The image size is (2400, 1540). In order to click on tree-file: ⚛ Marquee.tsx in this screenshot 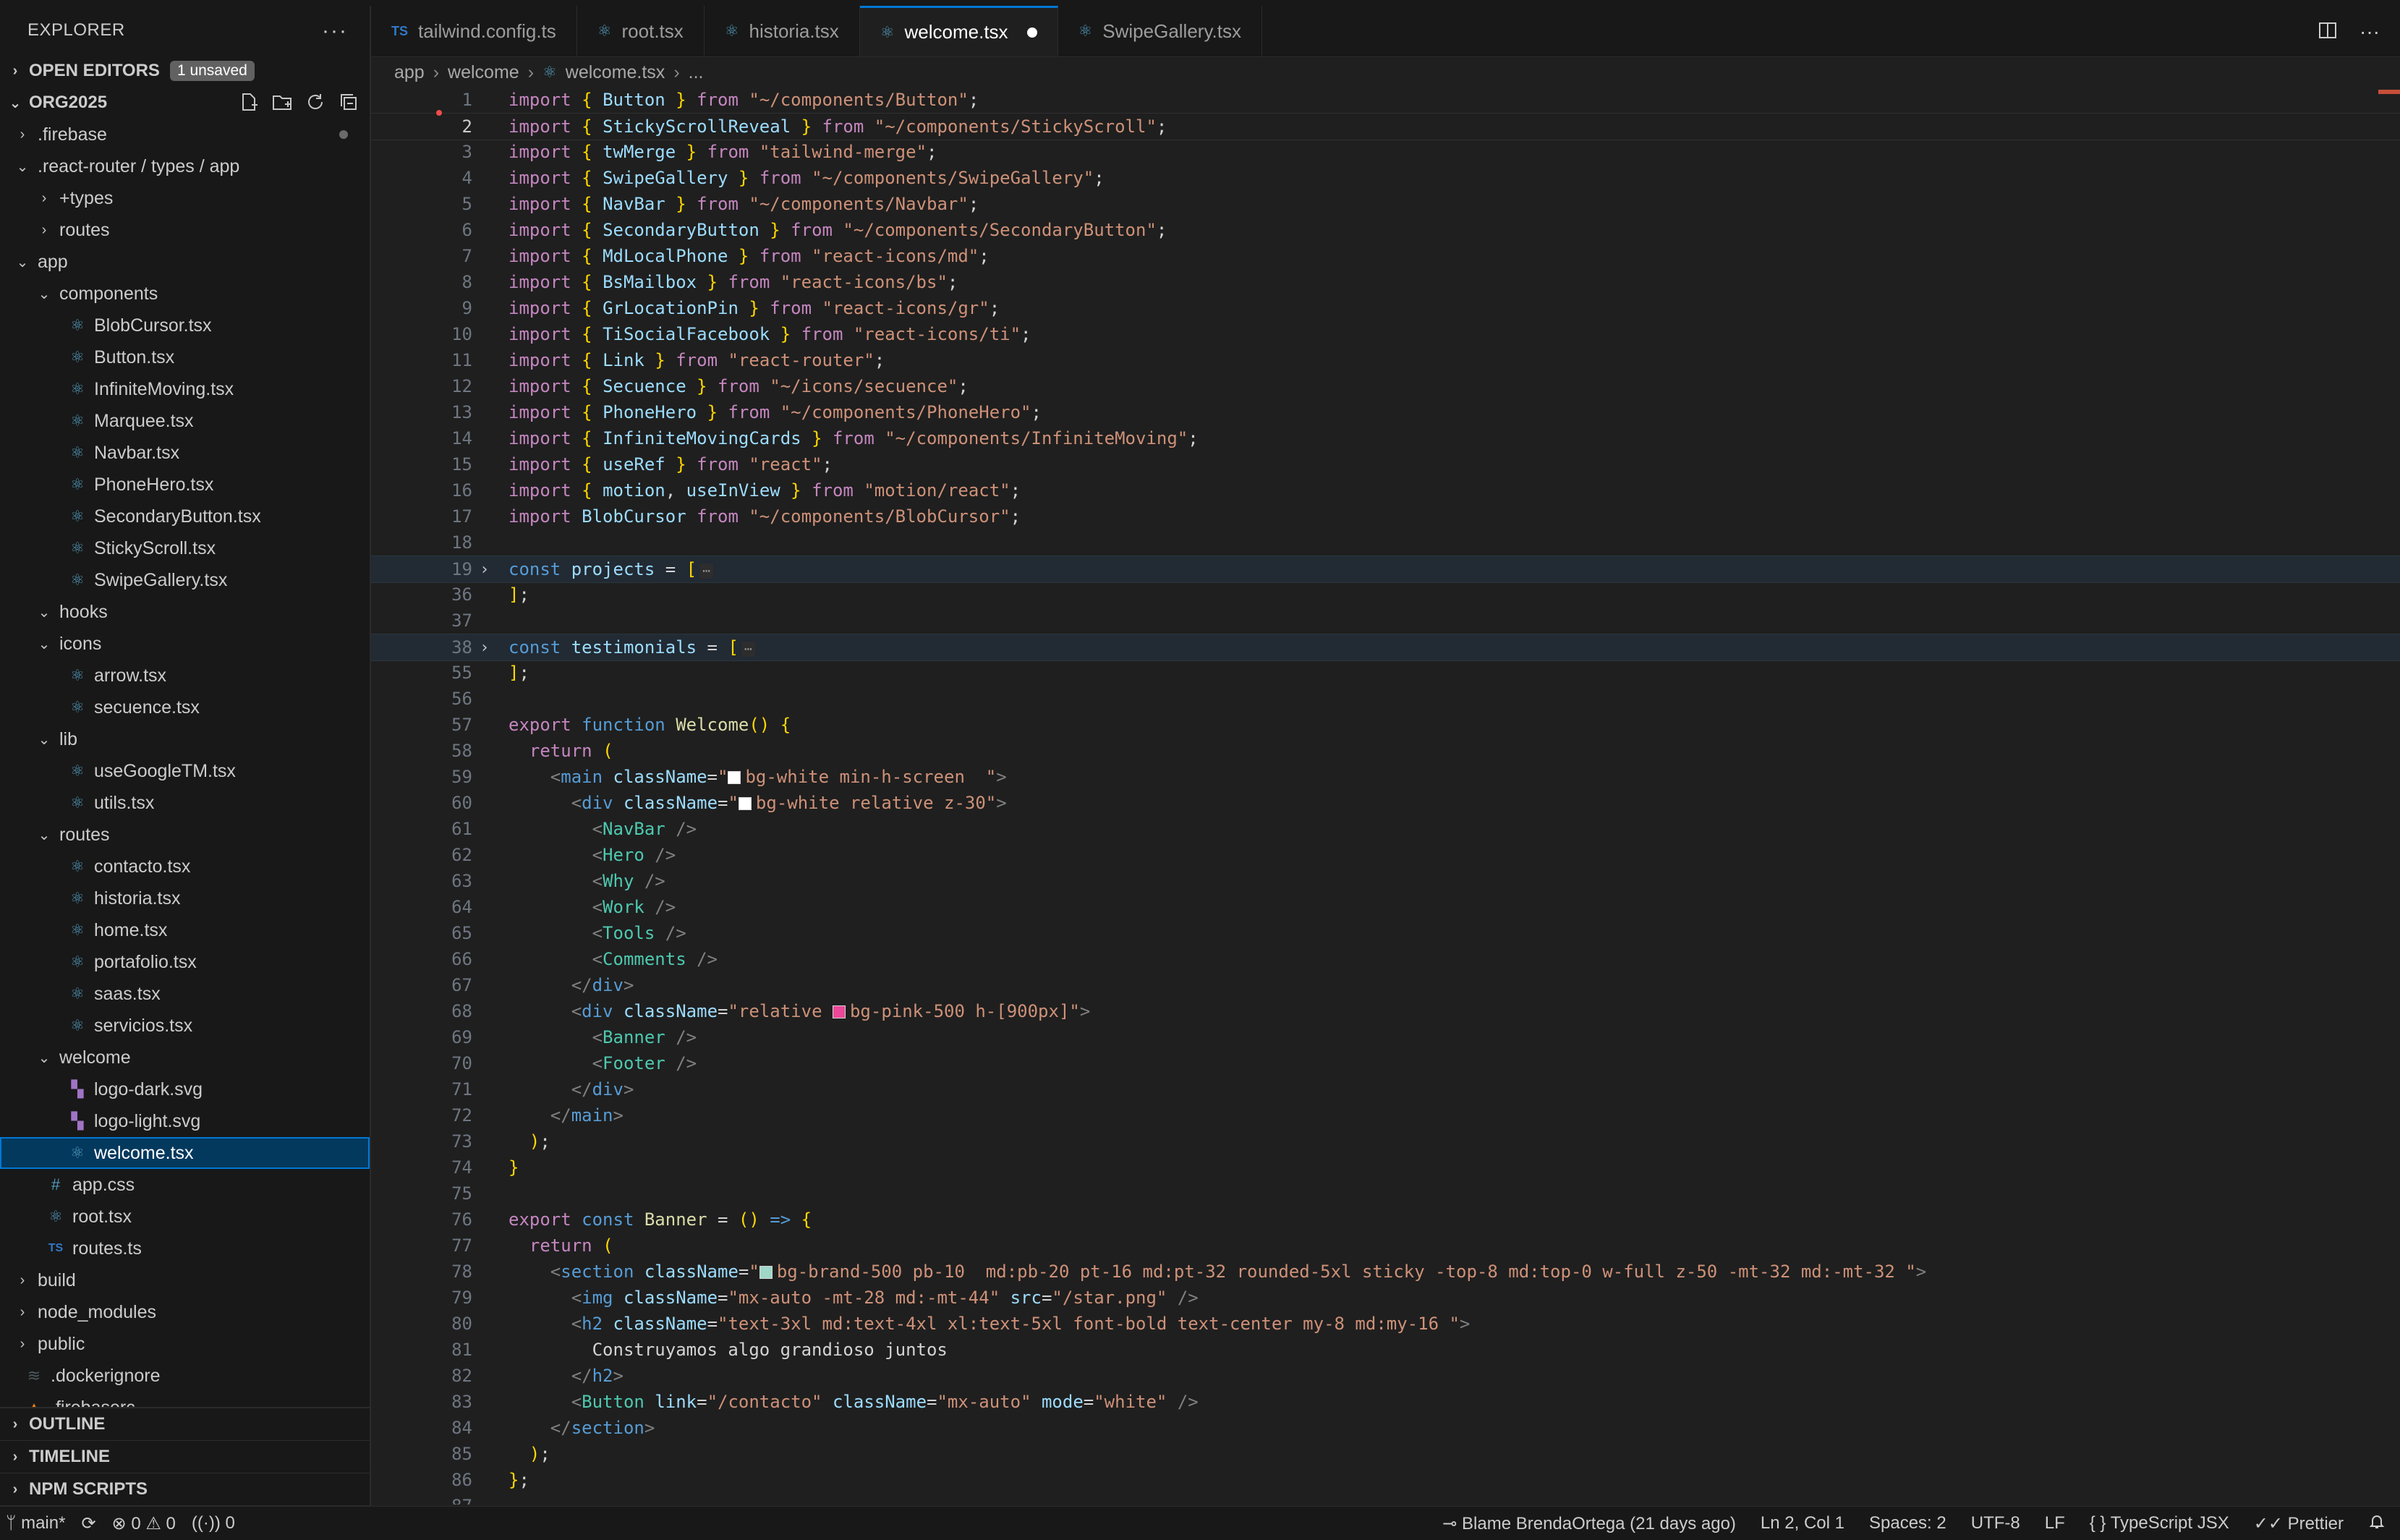, I will do `click(185, 421)`.